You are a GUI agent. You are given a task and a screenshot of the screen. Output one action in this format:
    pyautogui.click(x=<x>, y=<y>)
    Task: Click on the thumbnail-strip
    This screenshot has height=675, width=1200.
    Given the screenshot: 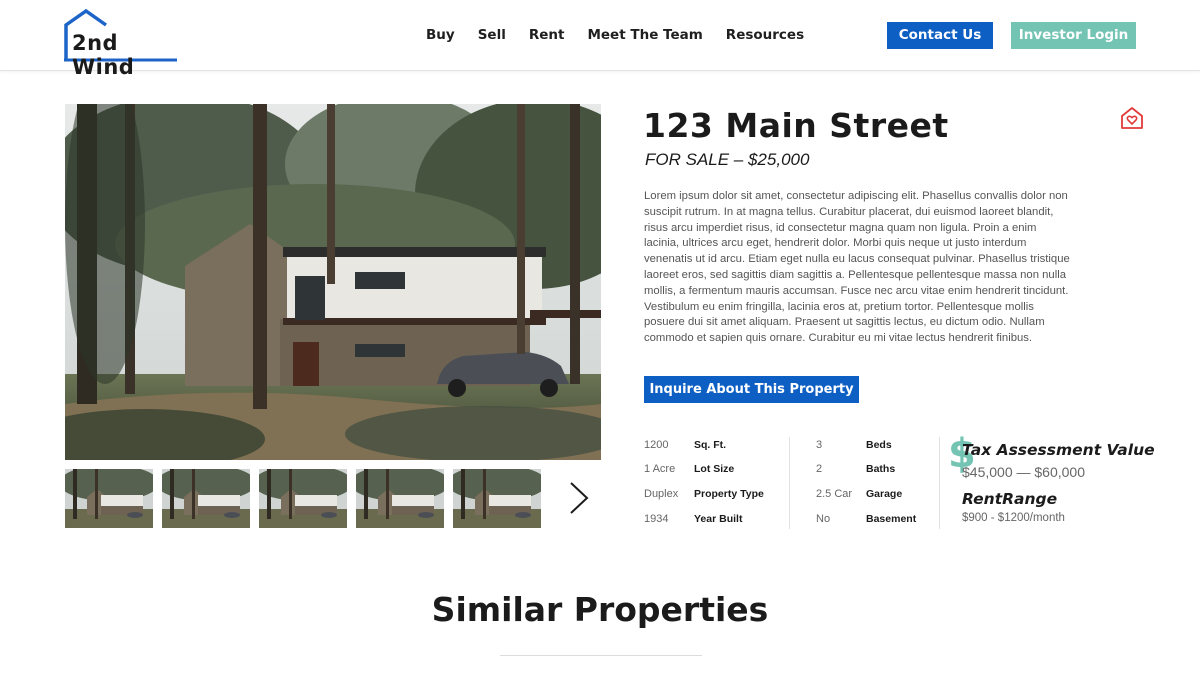 What is the action you would take?
    pyautogui.click(x=307, y=498)
    